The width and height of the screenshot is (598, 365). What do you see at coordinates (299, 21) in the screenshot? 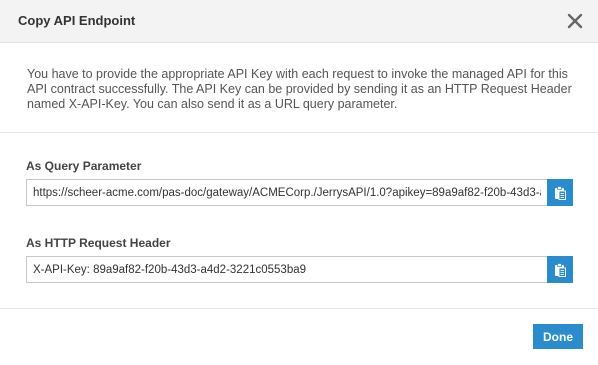
I see `dialog-header: Copy API Endpoint` at bounding box center [299, 21].